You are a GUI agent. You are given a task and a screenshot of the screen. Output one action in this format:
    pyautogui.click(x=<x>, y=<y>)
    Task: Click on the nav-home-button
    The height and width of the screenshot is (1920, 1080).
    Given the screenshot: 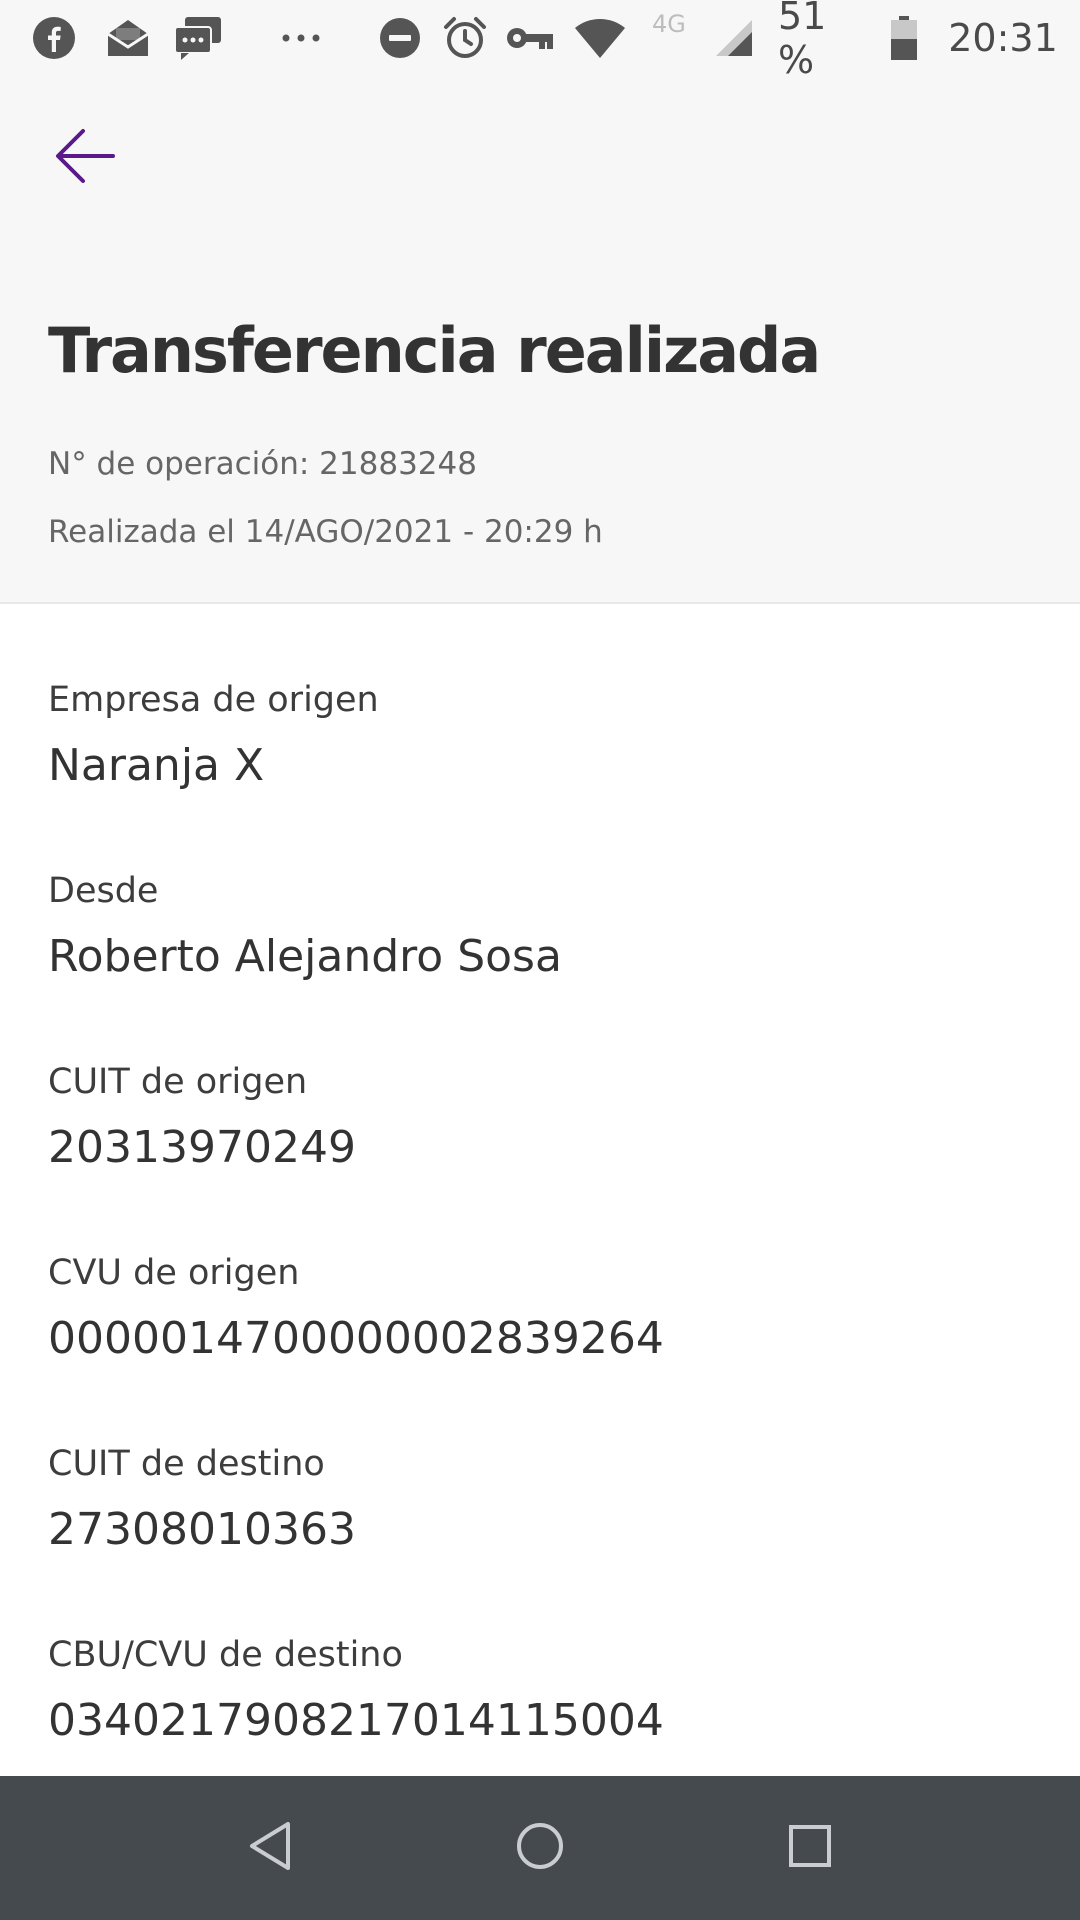 What is the action you would take?
    pyautogui.click(x=540, y=1848)
    